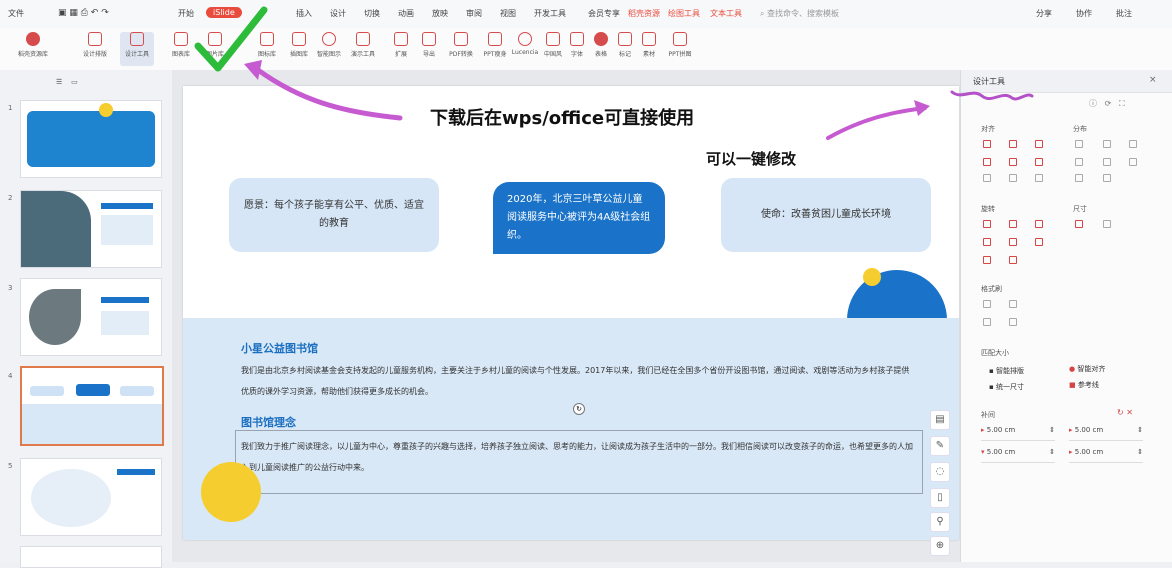  What do you see at coordinates (562, 118) in the screenshot?
I see `annotation-main: 下载后在wps/office可直接使用` at bounding box center [562, 118].